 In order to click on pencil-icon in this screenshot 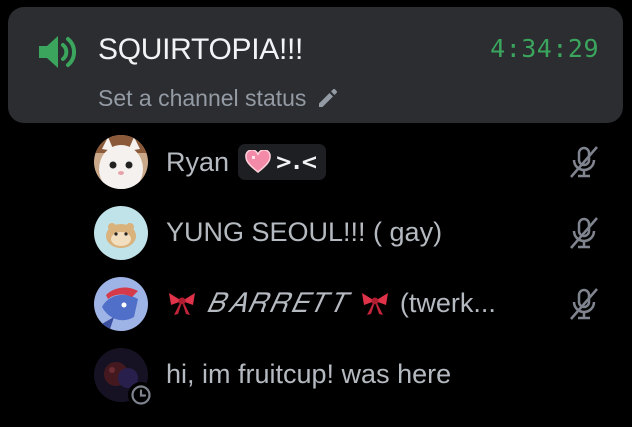, I will do `click(328, 97)`.